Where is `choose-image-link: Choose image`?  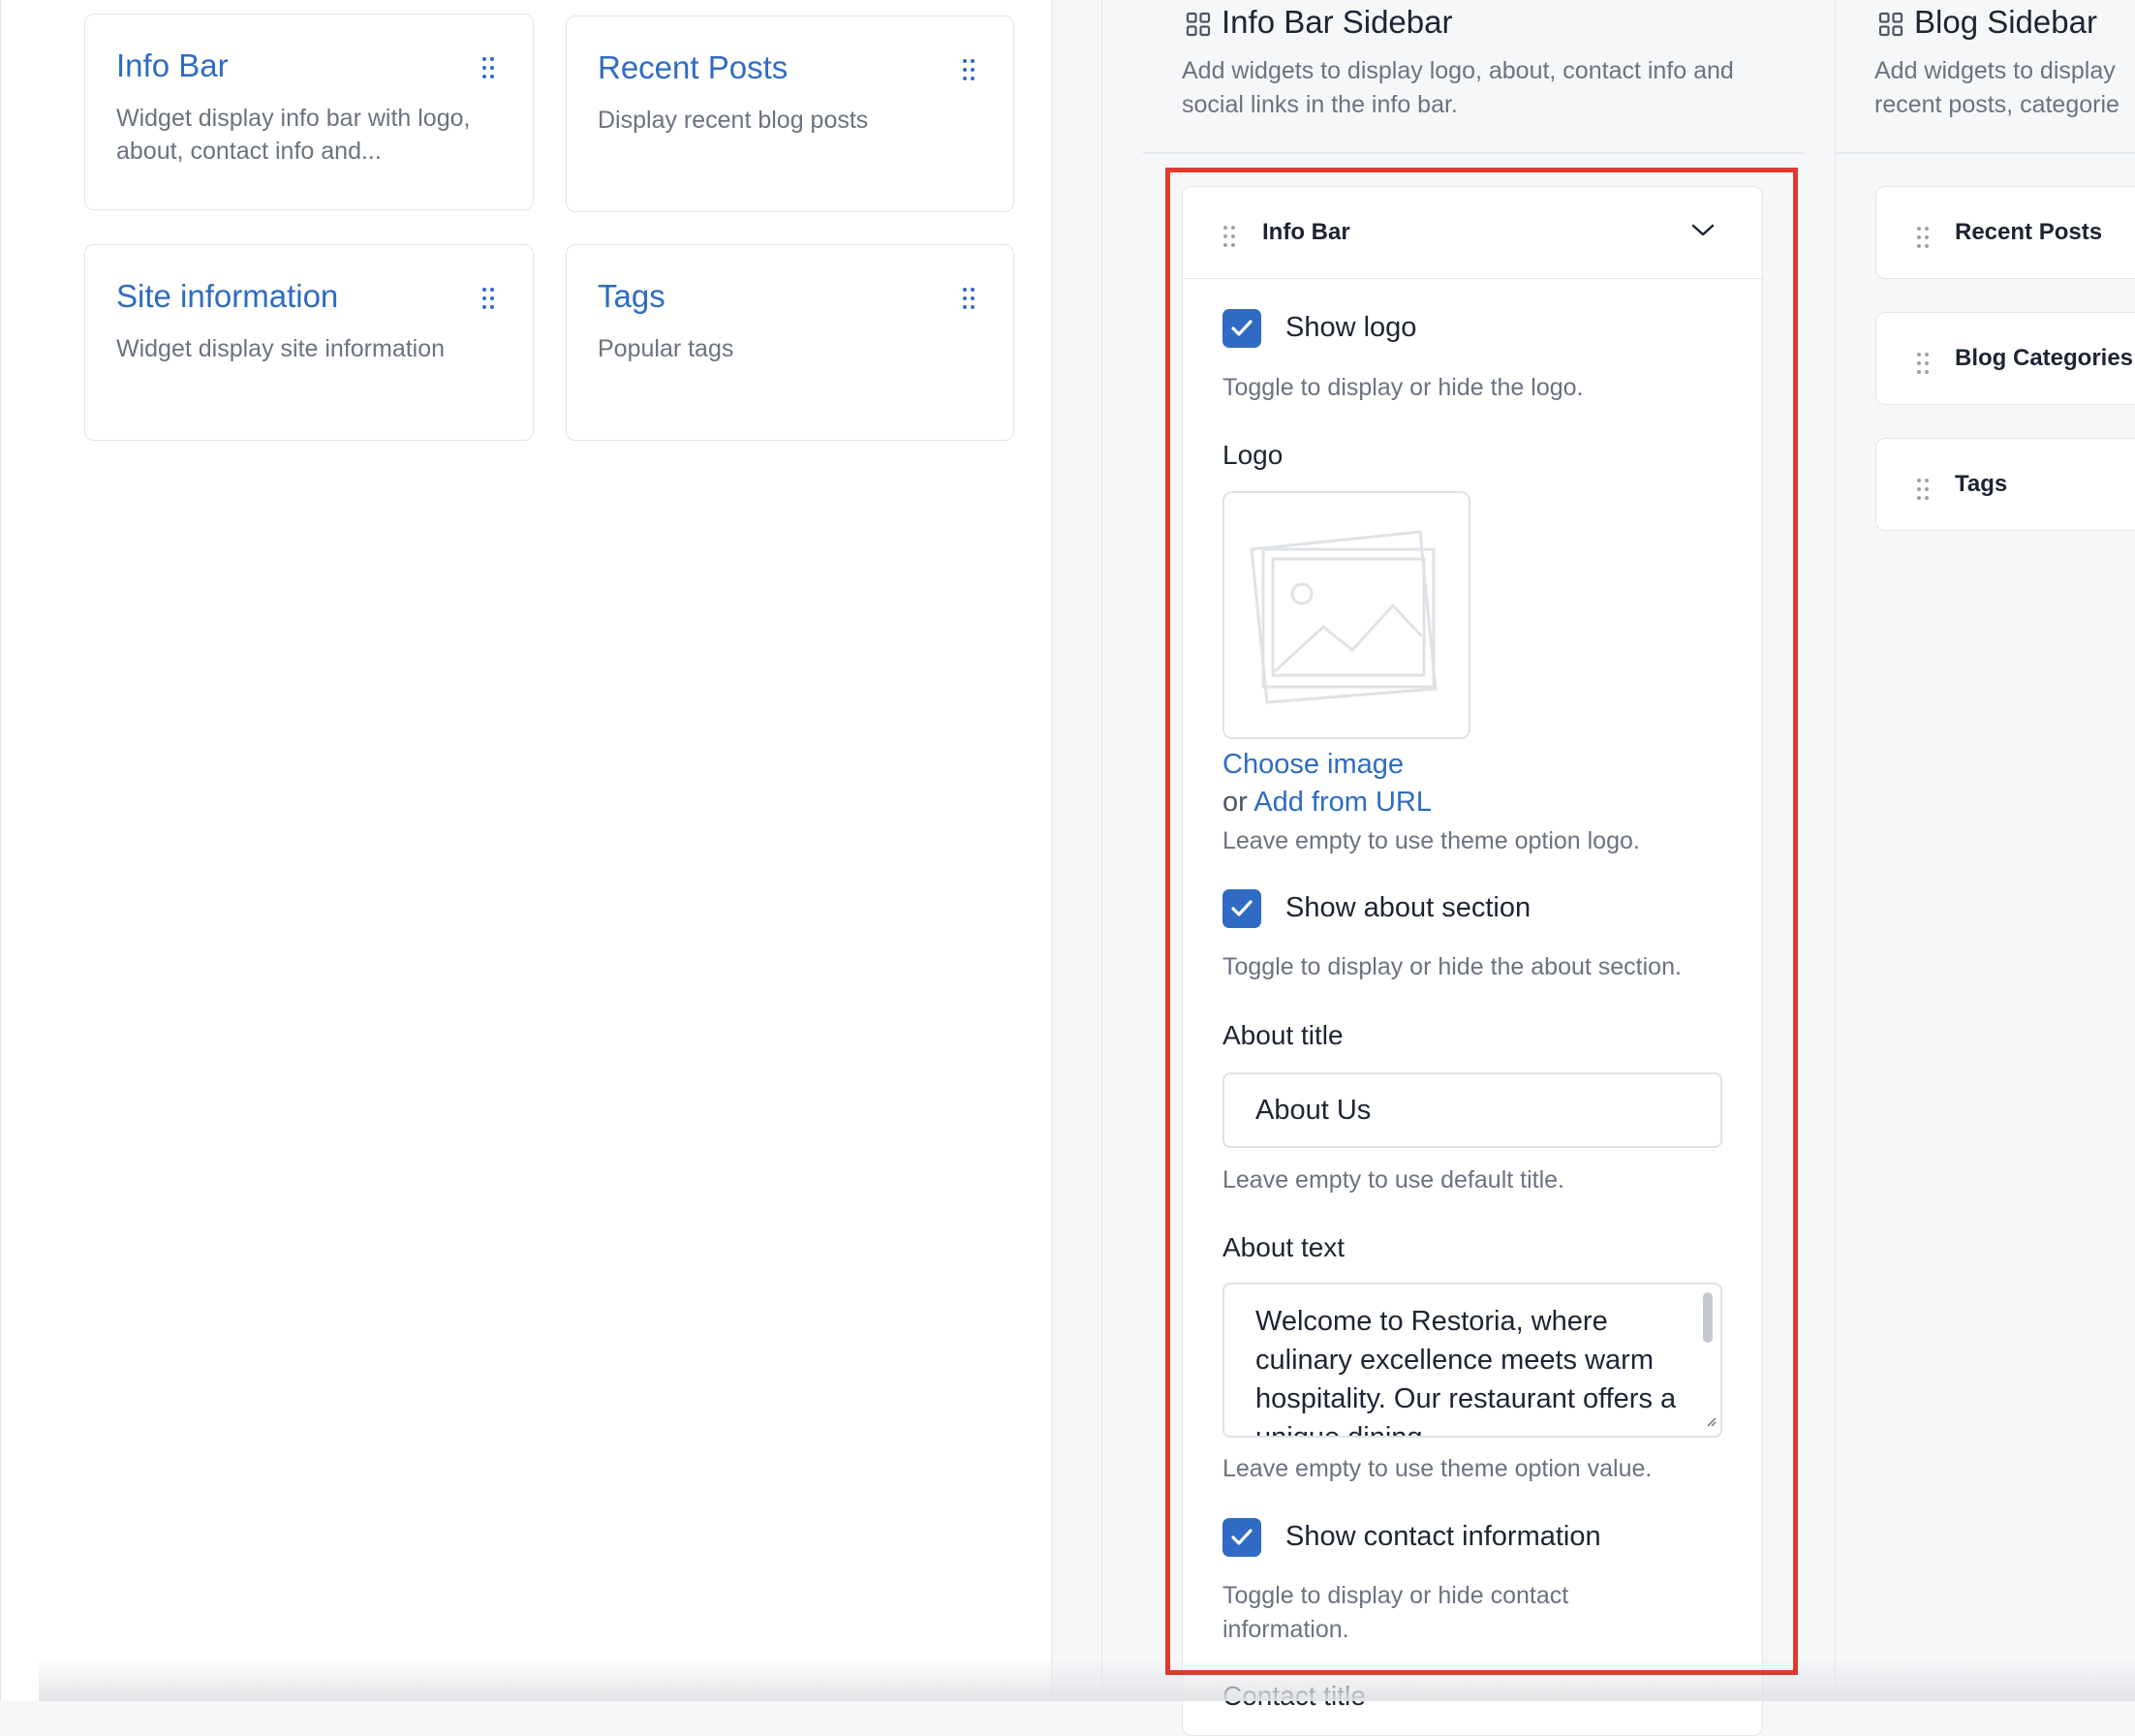
choose-image-link: Choose image is located at coordinates (1313, 765).